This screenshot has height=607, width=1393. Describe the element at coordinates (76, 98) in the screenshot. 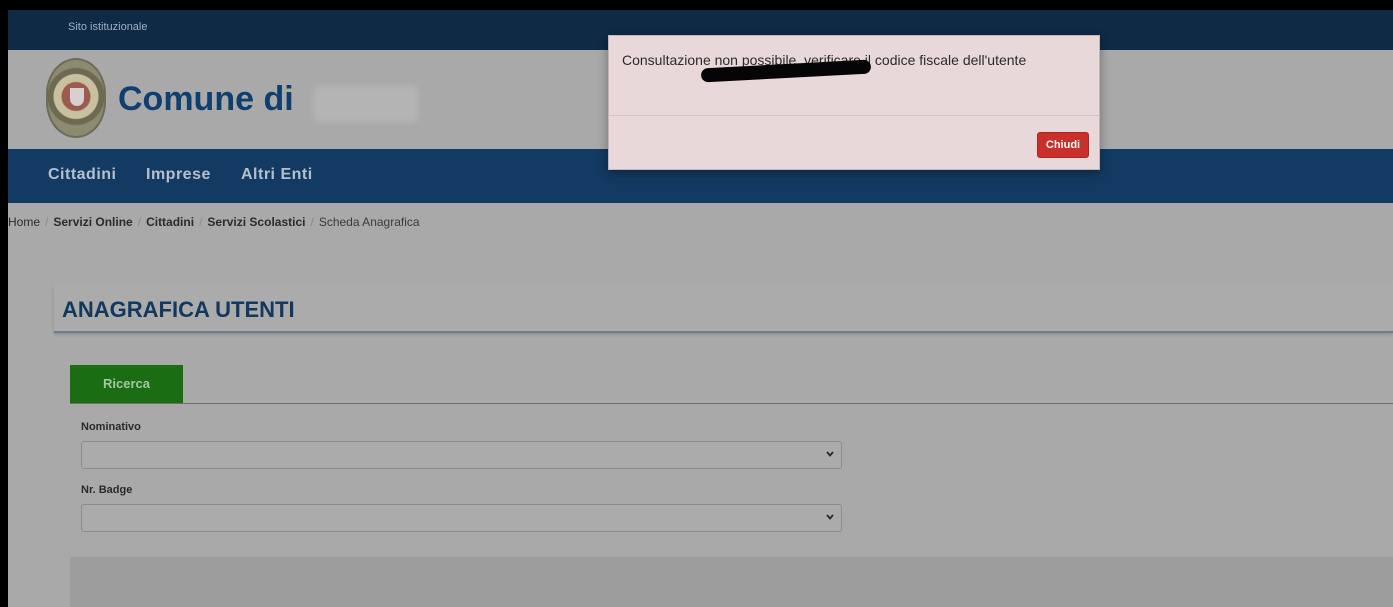

I see `coat-of-arms-logo` at that location.